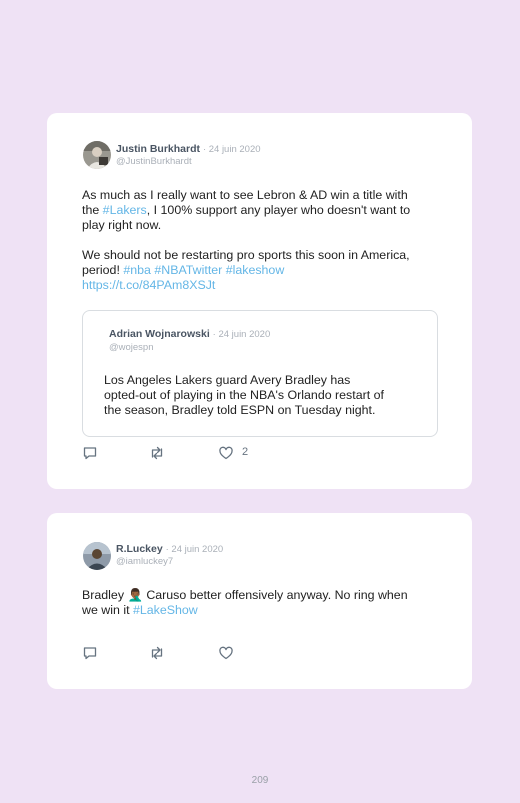 The image size is (520, 803). What do you see at coordinates (245, 452) in the screenshot?
I see `like-count: 2` at bounding box center [245, 452].